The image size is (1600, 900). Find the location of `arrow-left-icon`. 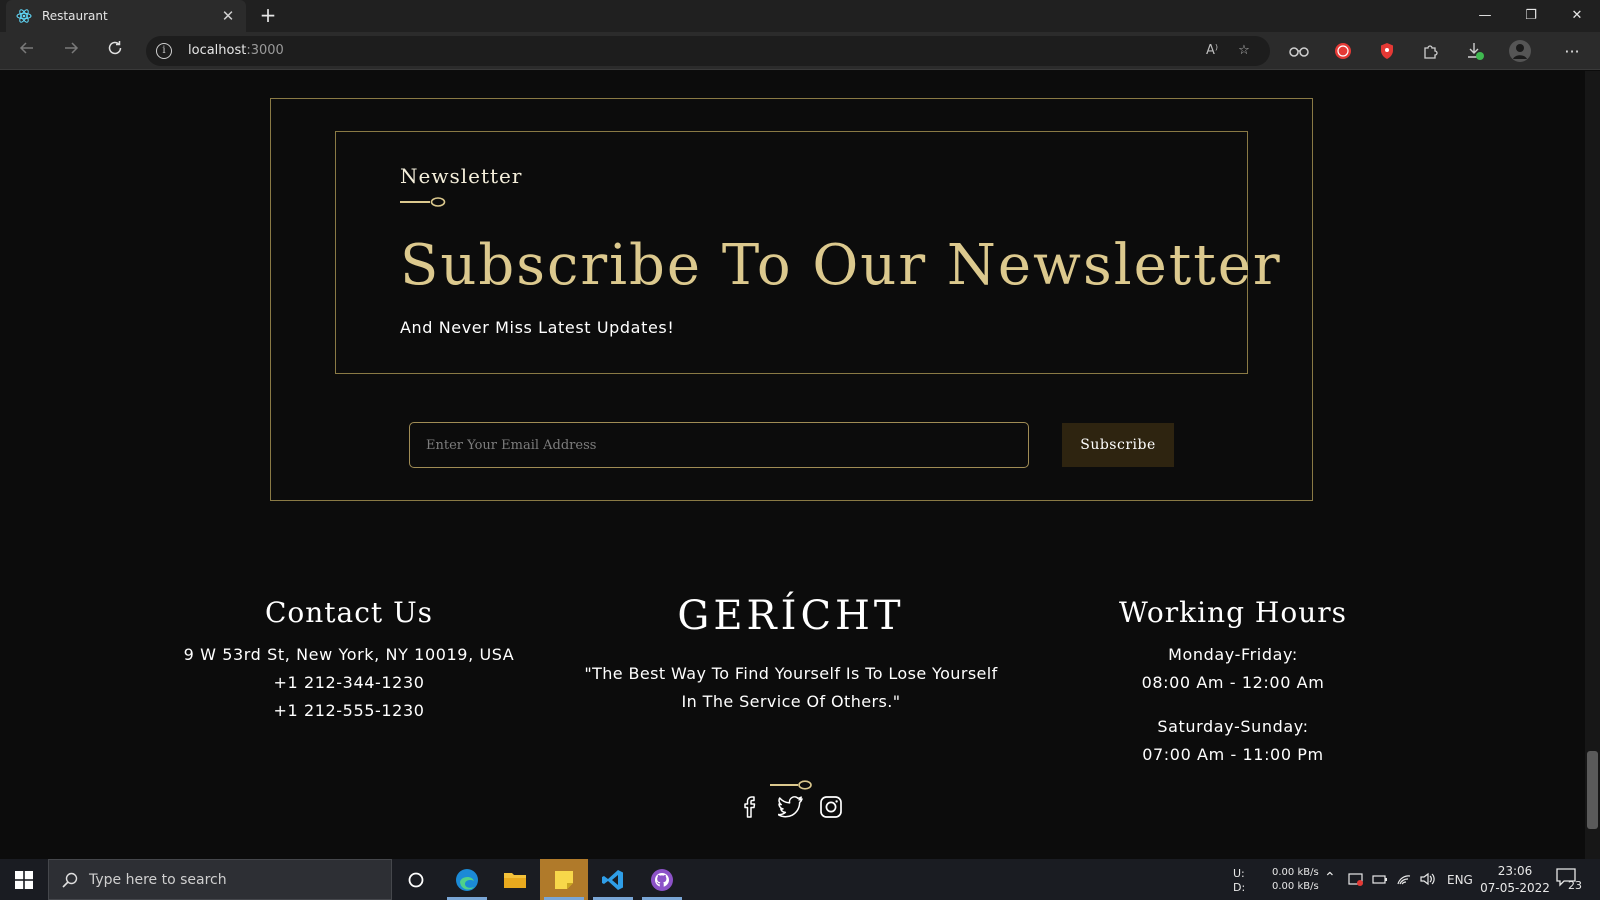

arrow-left-icon is located at coordinates (26, 48).